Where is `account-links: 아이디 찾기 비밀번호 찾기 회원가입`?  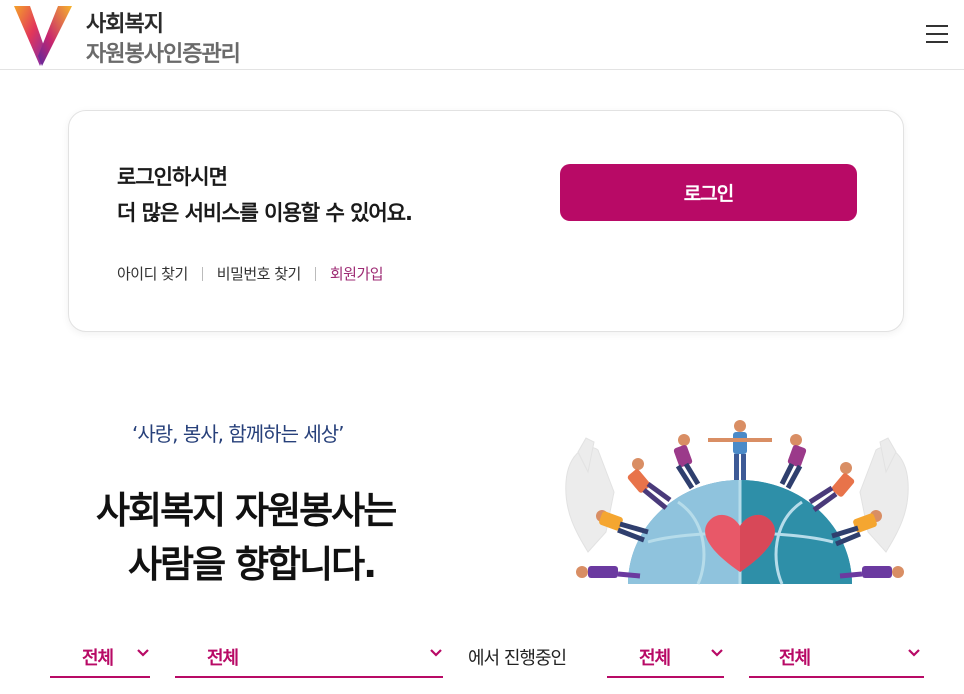
account-links: 아이디 찾기 비밀번호 찾기 회원가입 is located at coordinates (250, 273).